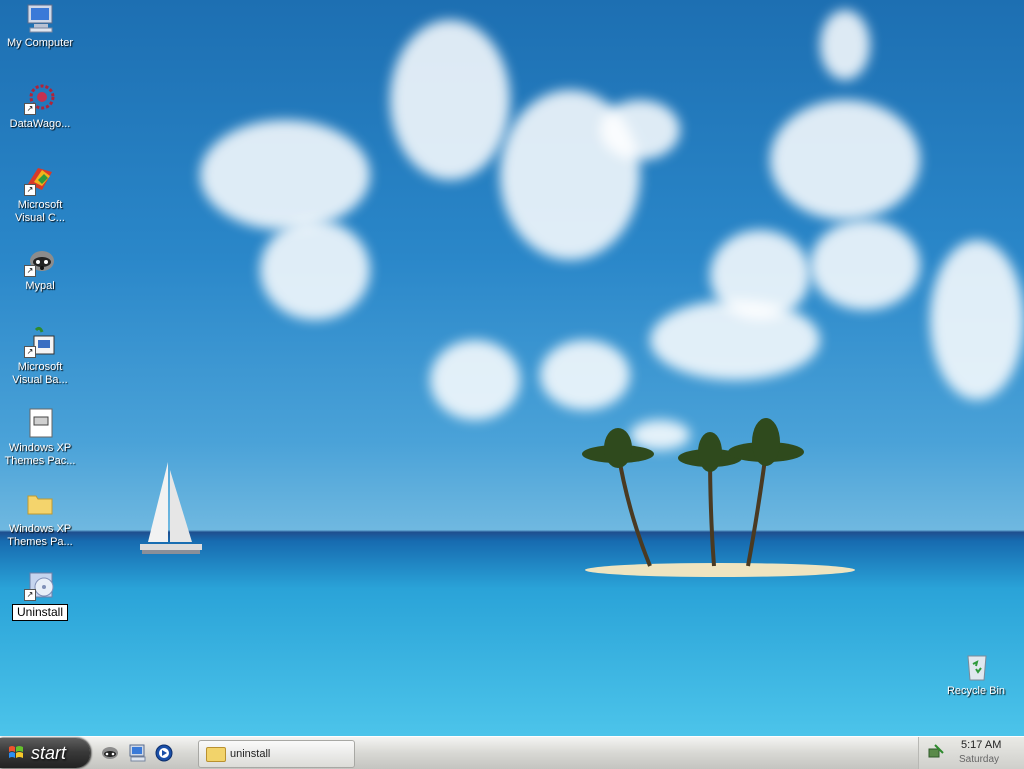  I want to click on start-button: start, so click(45, 753).